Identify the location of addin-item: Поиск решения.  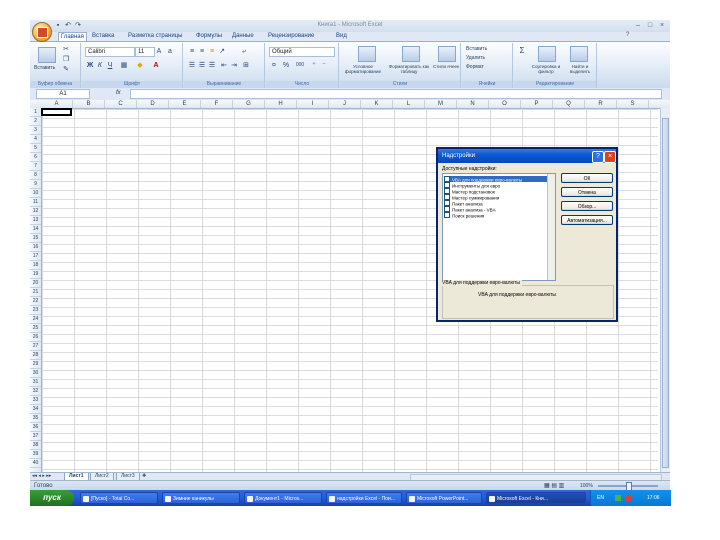
(496, 215).